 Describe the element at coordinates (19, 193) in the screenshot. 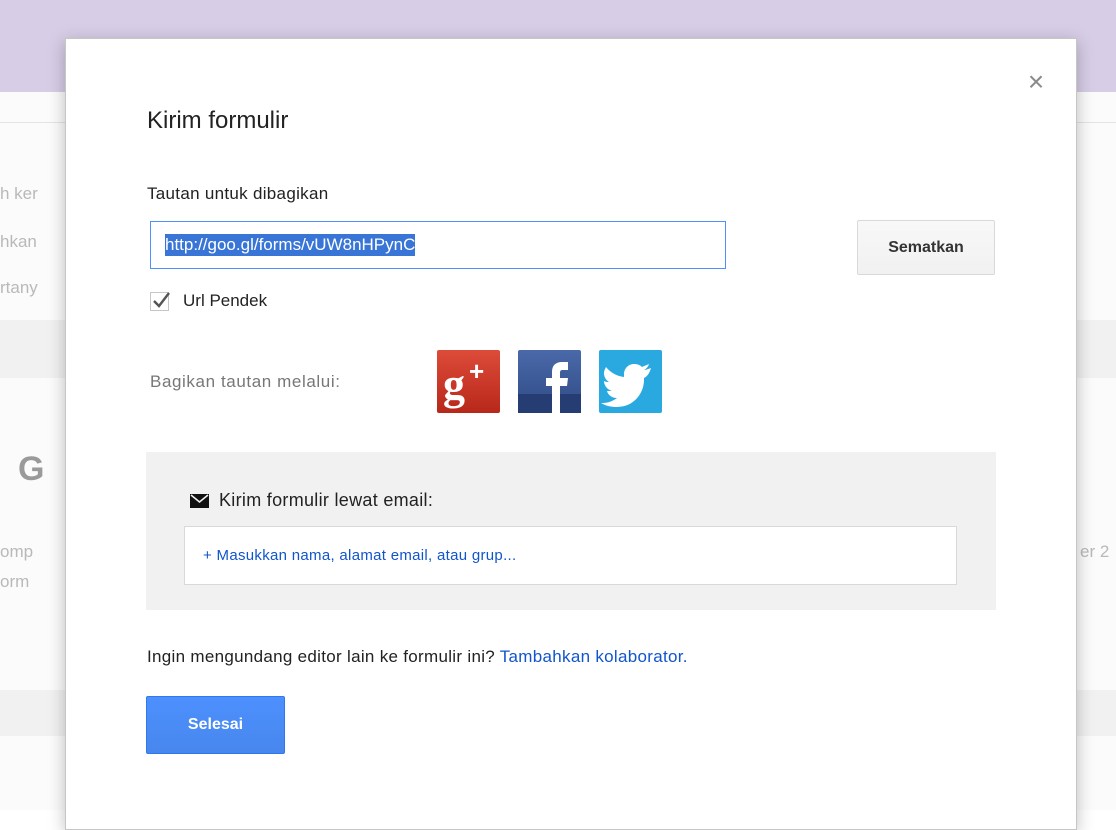

I see `bg-text-fragment: h ker` at that location.